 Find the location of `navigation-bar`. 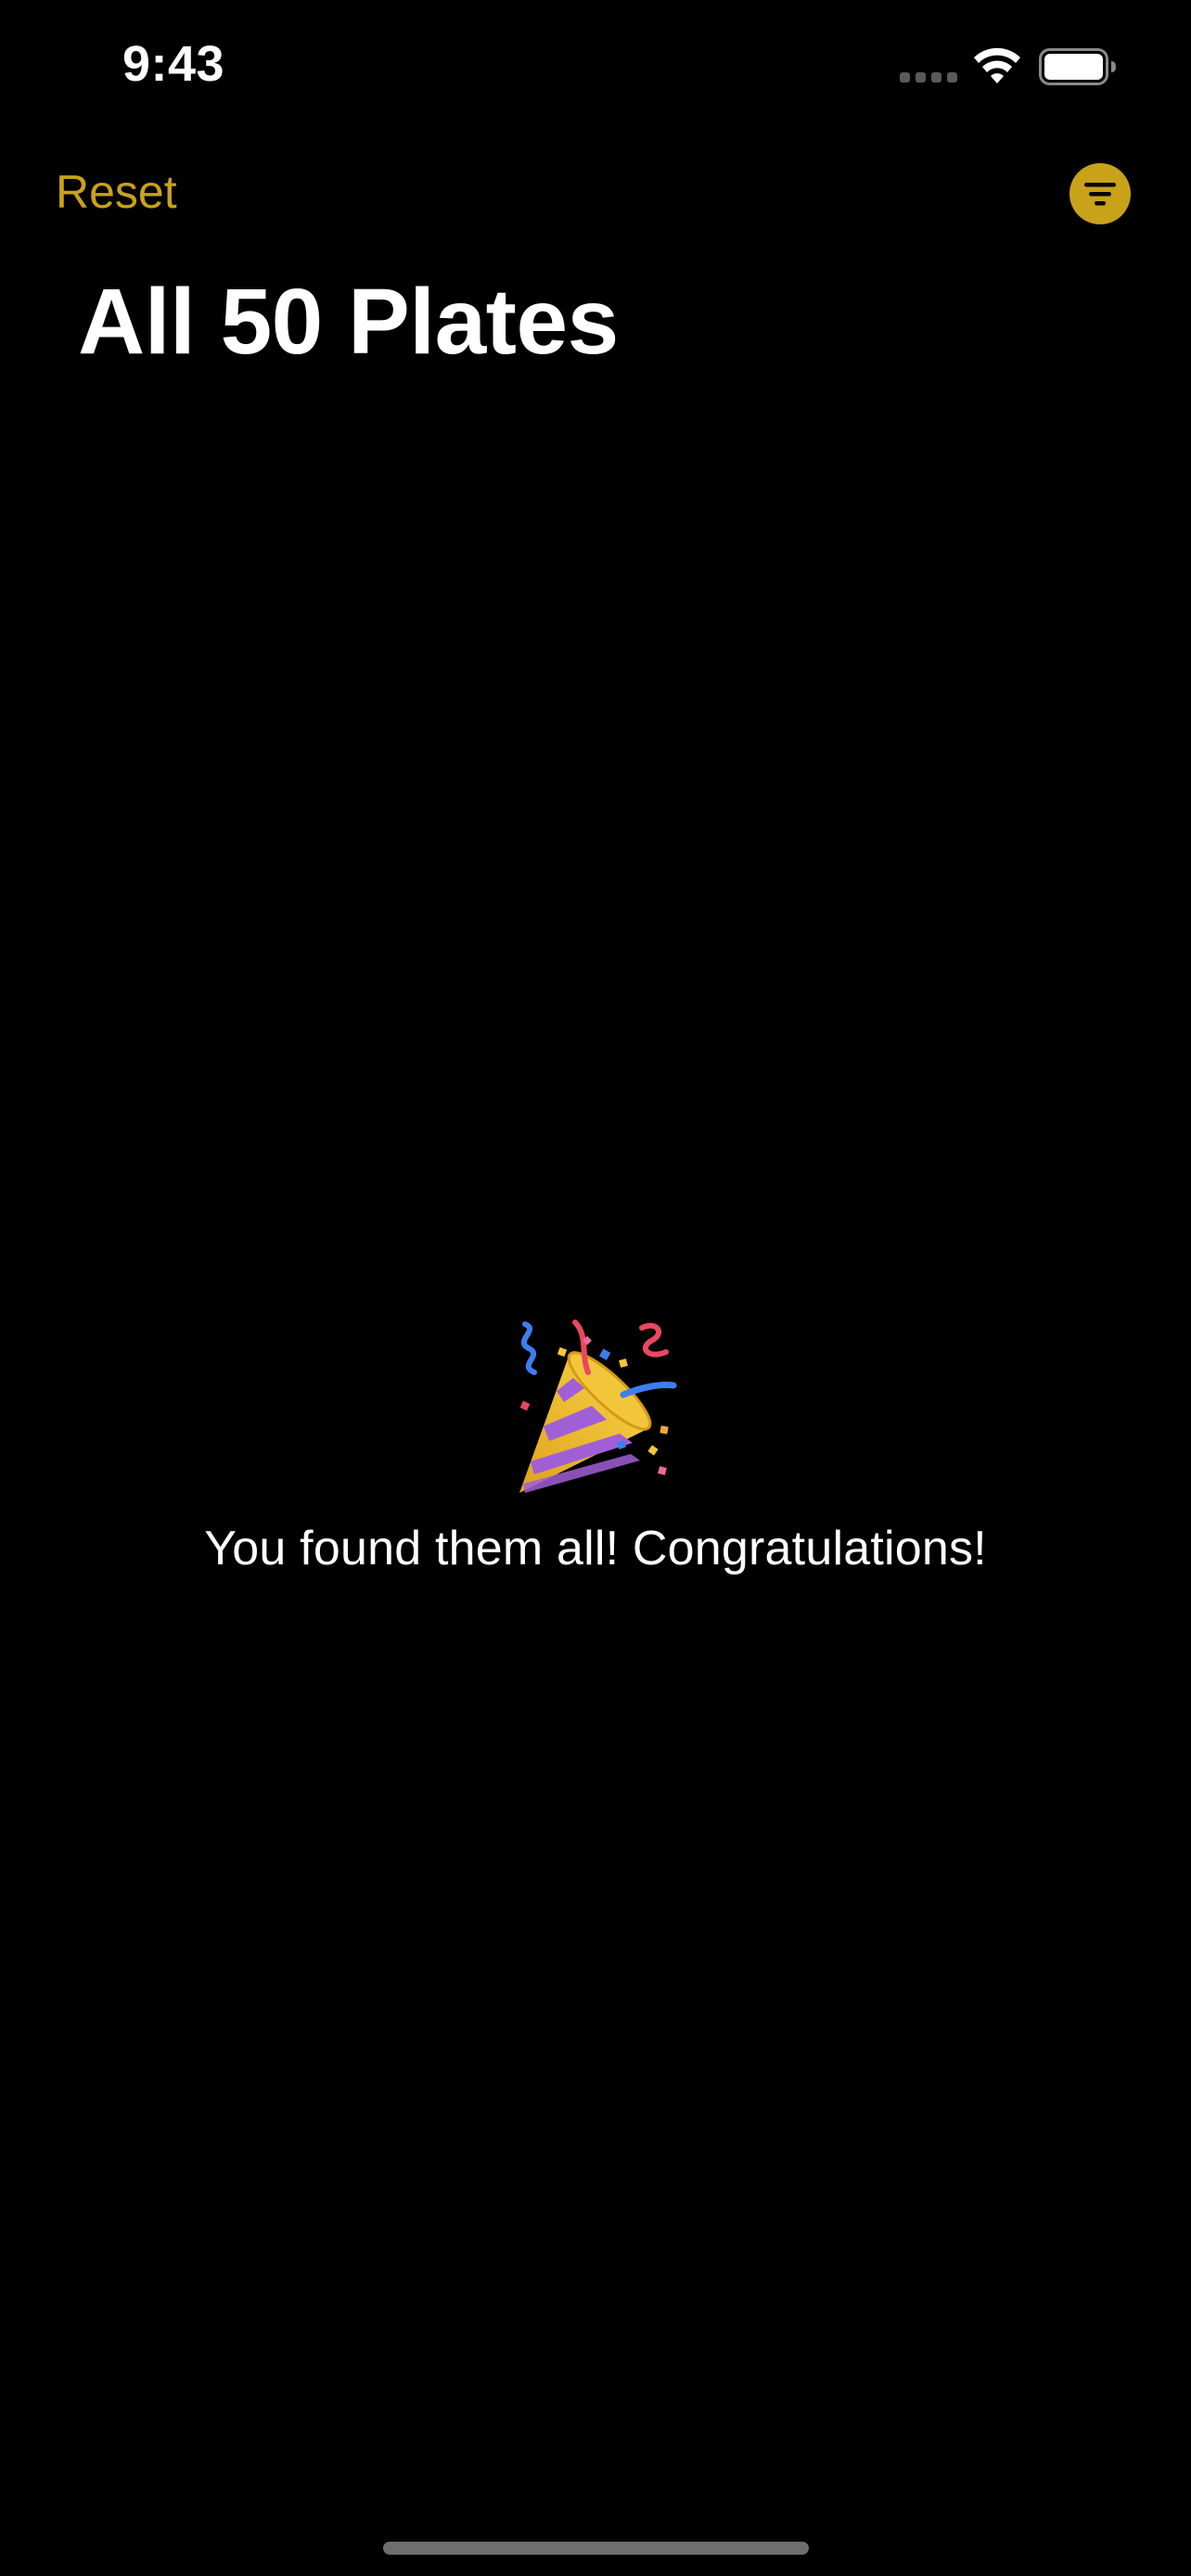

navigation-bar is located at coordinates (595, 194).